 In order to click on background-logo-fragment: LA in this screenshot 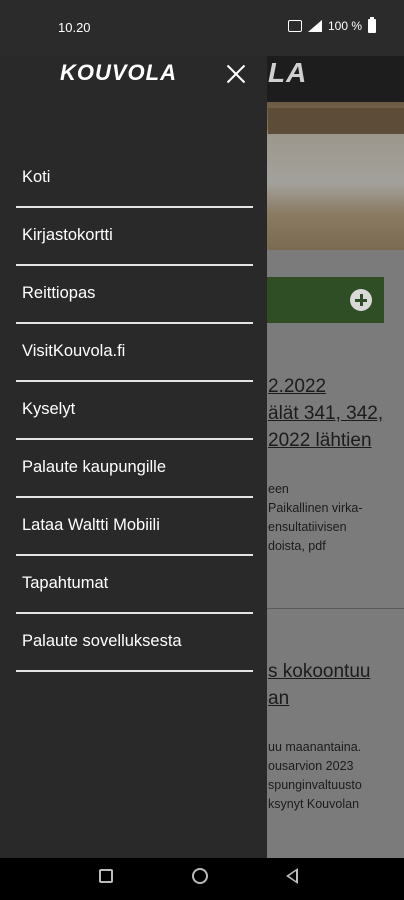, I will do `click(288, 72)`.